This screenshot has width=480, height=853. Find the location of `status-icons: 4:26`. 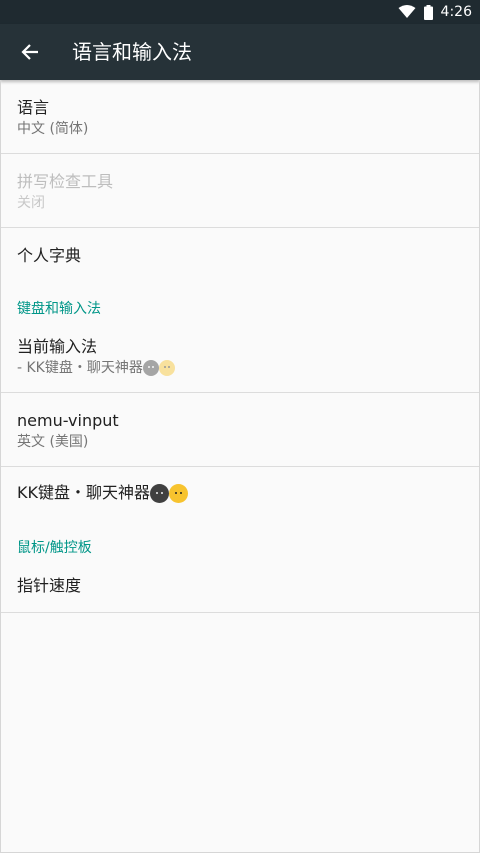

status-icons: 4:26 is located at coordinates (435, 12).